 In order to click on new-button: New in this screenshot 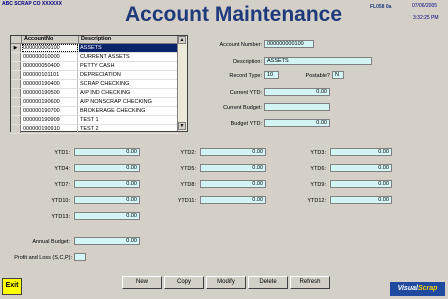, I will do `click(142, 282)`.